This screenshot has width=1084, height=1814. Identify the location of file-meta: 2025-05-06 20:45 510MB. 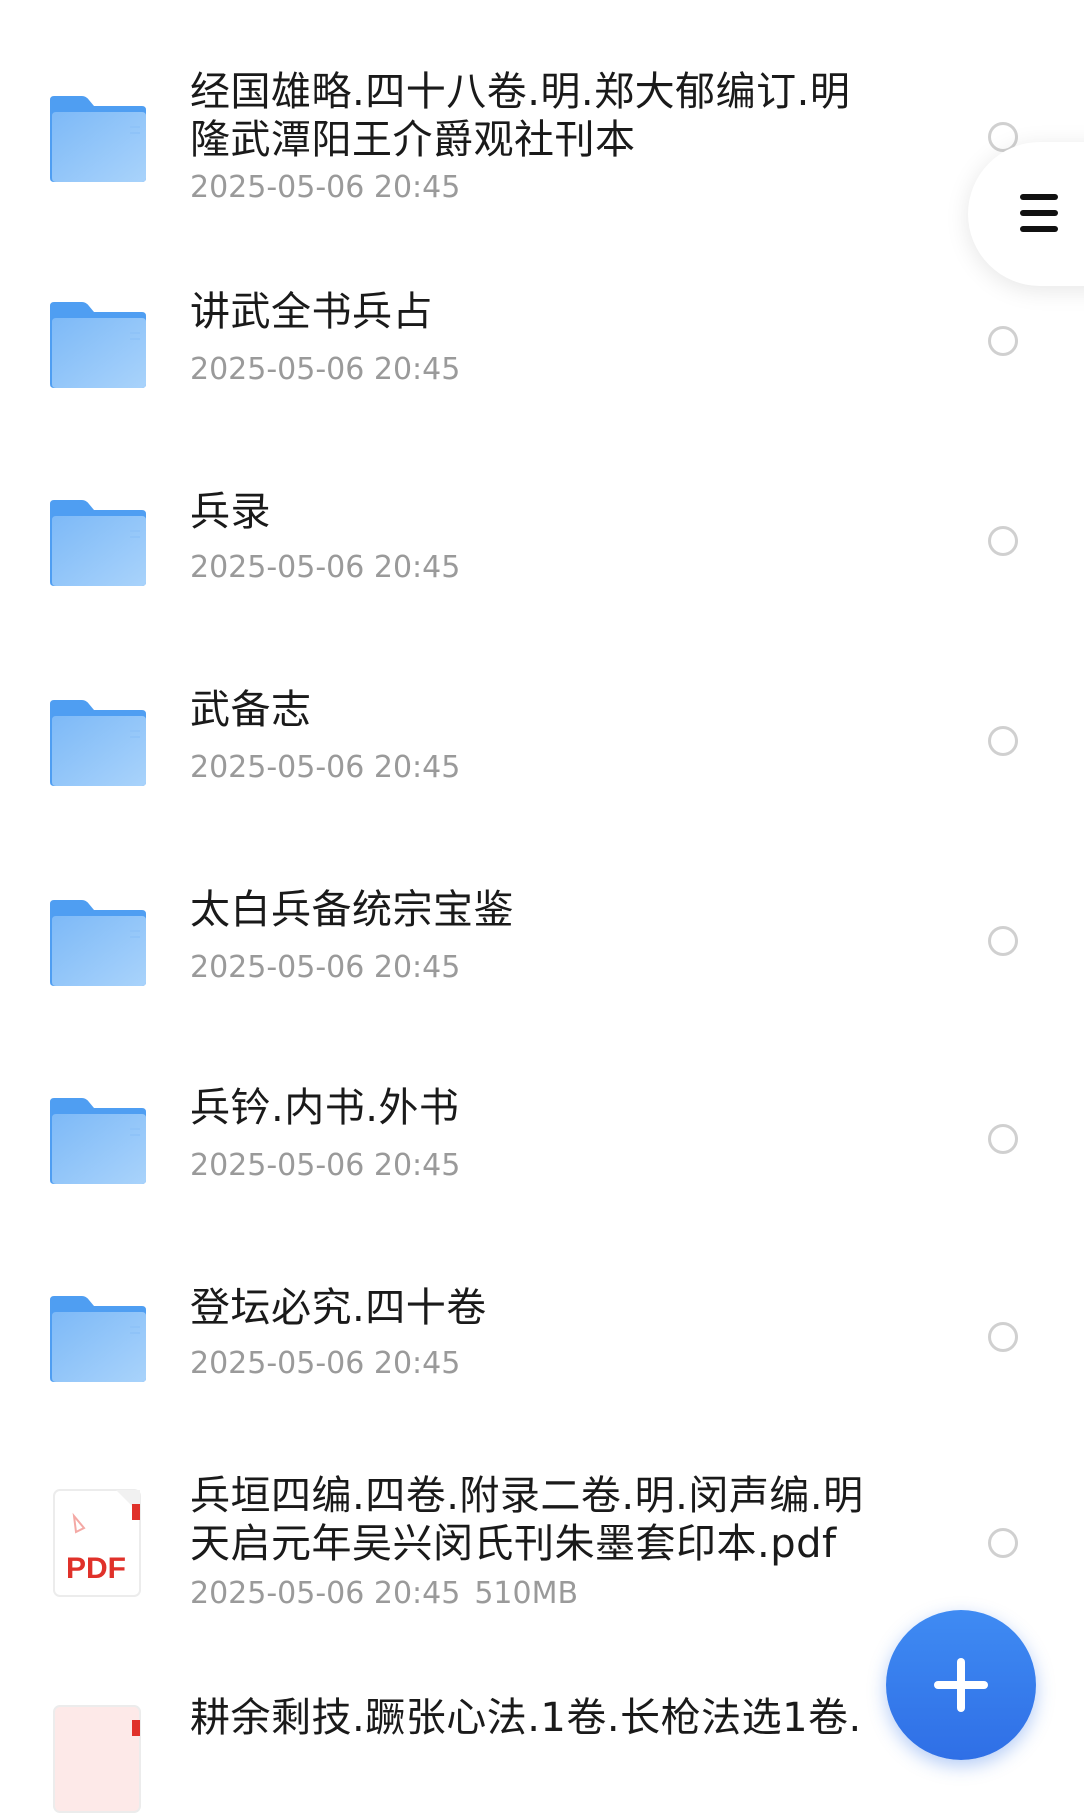
(540, 1594).